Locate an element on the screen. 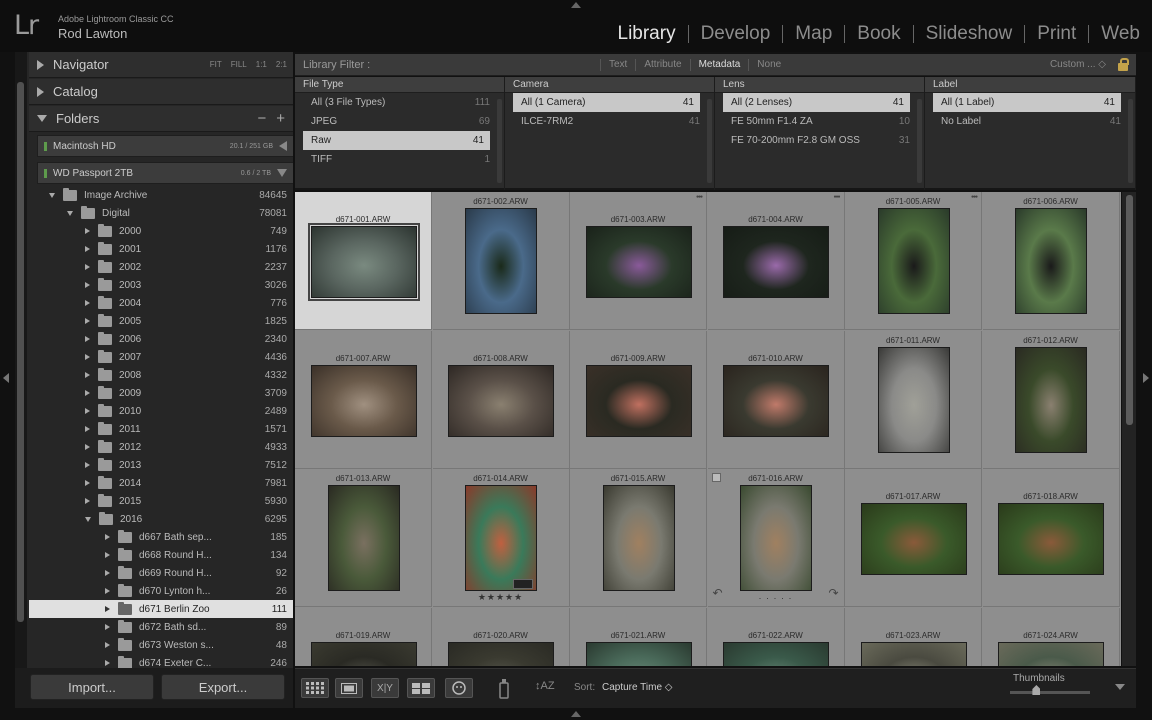 The height and width of the screenshot is (720, 1152). lock-icon is located at coordinates (1123, 64).